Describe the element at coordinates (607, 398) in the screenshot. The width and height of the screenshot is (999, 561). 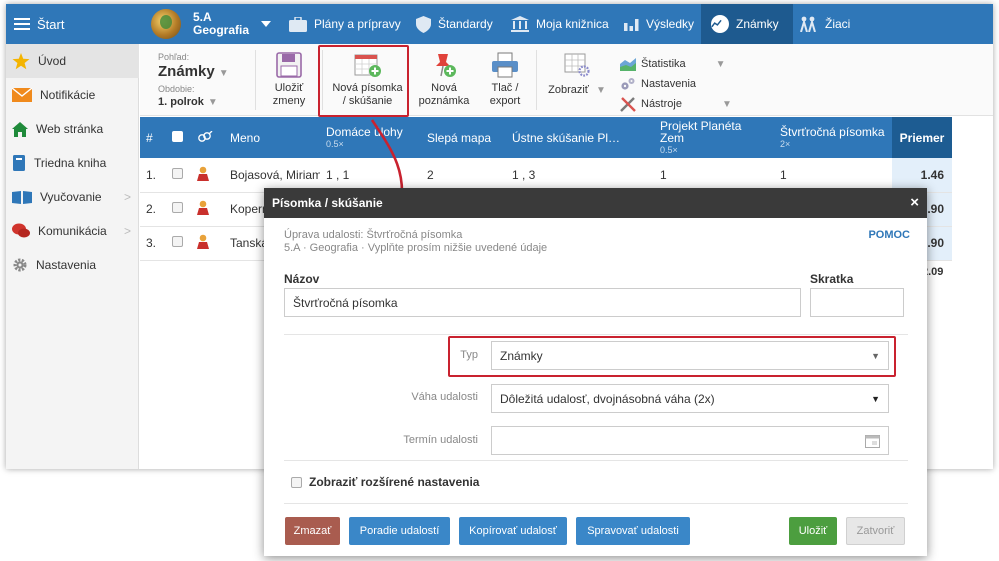
I see `weight-select-value: Dôležitá udalosť, dvojnásobná váha (2x)` at that location.